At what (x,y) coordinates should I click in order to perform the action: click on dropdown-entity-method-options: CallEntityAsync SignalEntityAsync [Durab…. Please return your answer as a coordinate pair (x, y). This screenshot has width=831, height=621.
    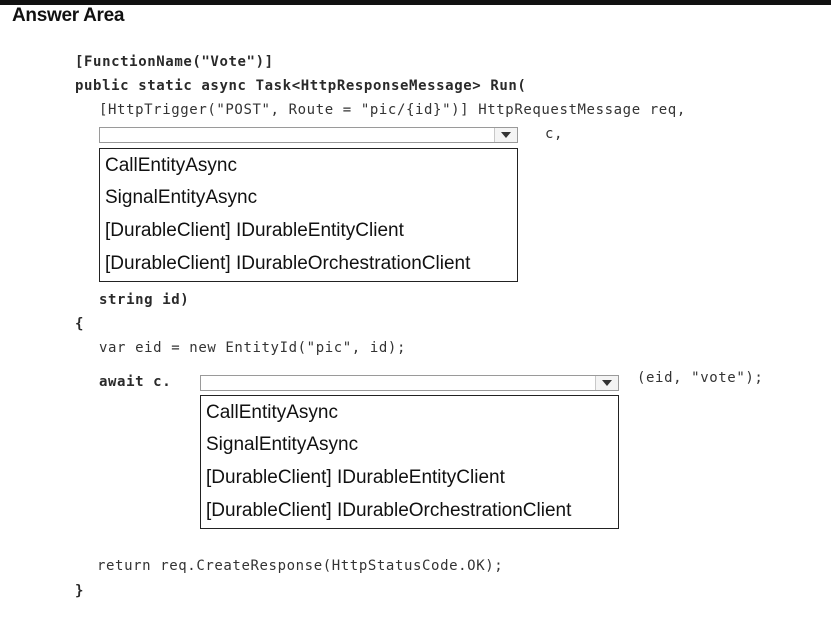
    Looking at the image, I should click on (409, 462).